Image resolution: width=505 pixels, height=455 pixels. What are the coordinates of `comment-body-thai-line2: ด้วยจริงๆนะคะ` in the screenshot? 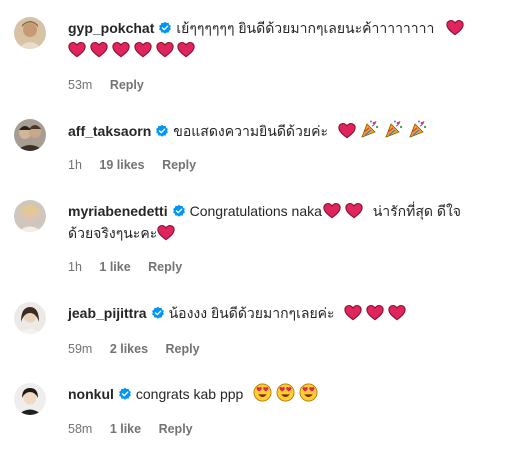 It's located at (113, 233).